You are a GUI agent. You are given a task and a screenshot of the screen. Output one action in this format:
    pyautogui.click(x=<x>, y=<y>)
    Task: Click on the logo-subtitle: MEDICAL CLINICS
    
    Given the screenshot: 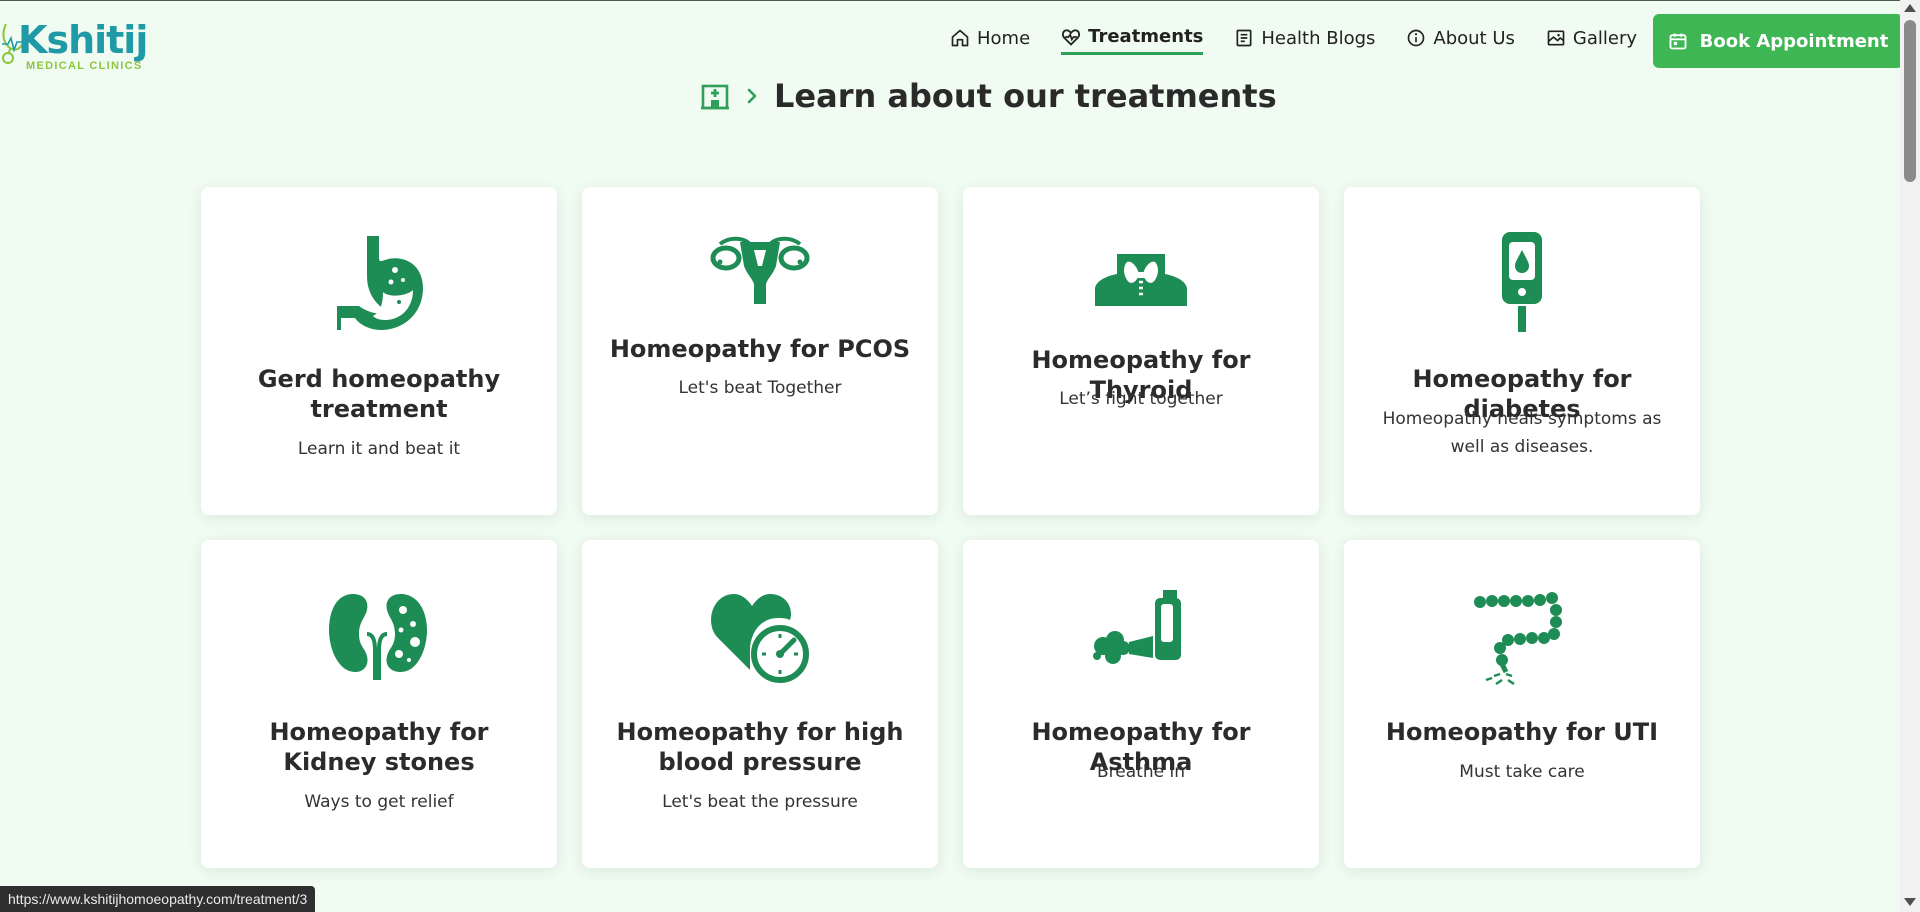 What is the action you would take?
    pyautogui.click(x=84, y=66)
    